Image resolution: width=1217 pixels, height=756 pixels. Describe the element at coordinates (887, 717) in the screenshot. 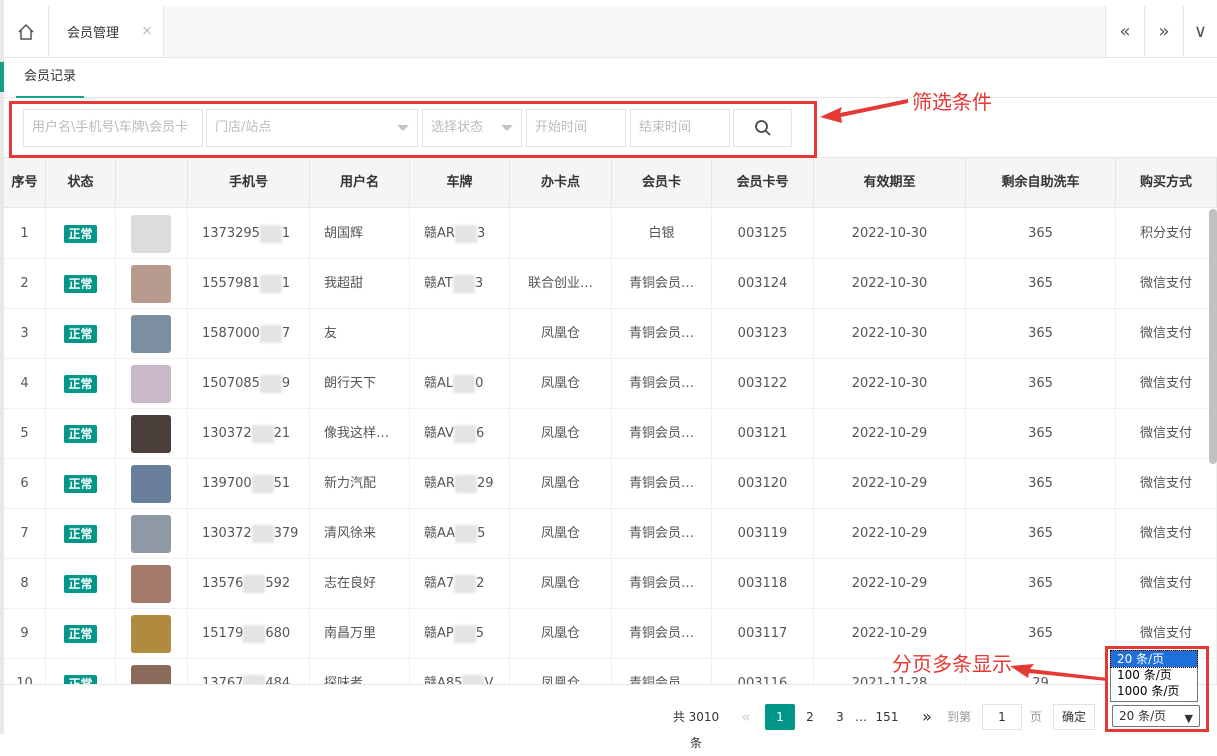

I see `page-151-button: 151` at that location.